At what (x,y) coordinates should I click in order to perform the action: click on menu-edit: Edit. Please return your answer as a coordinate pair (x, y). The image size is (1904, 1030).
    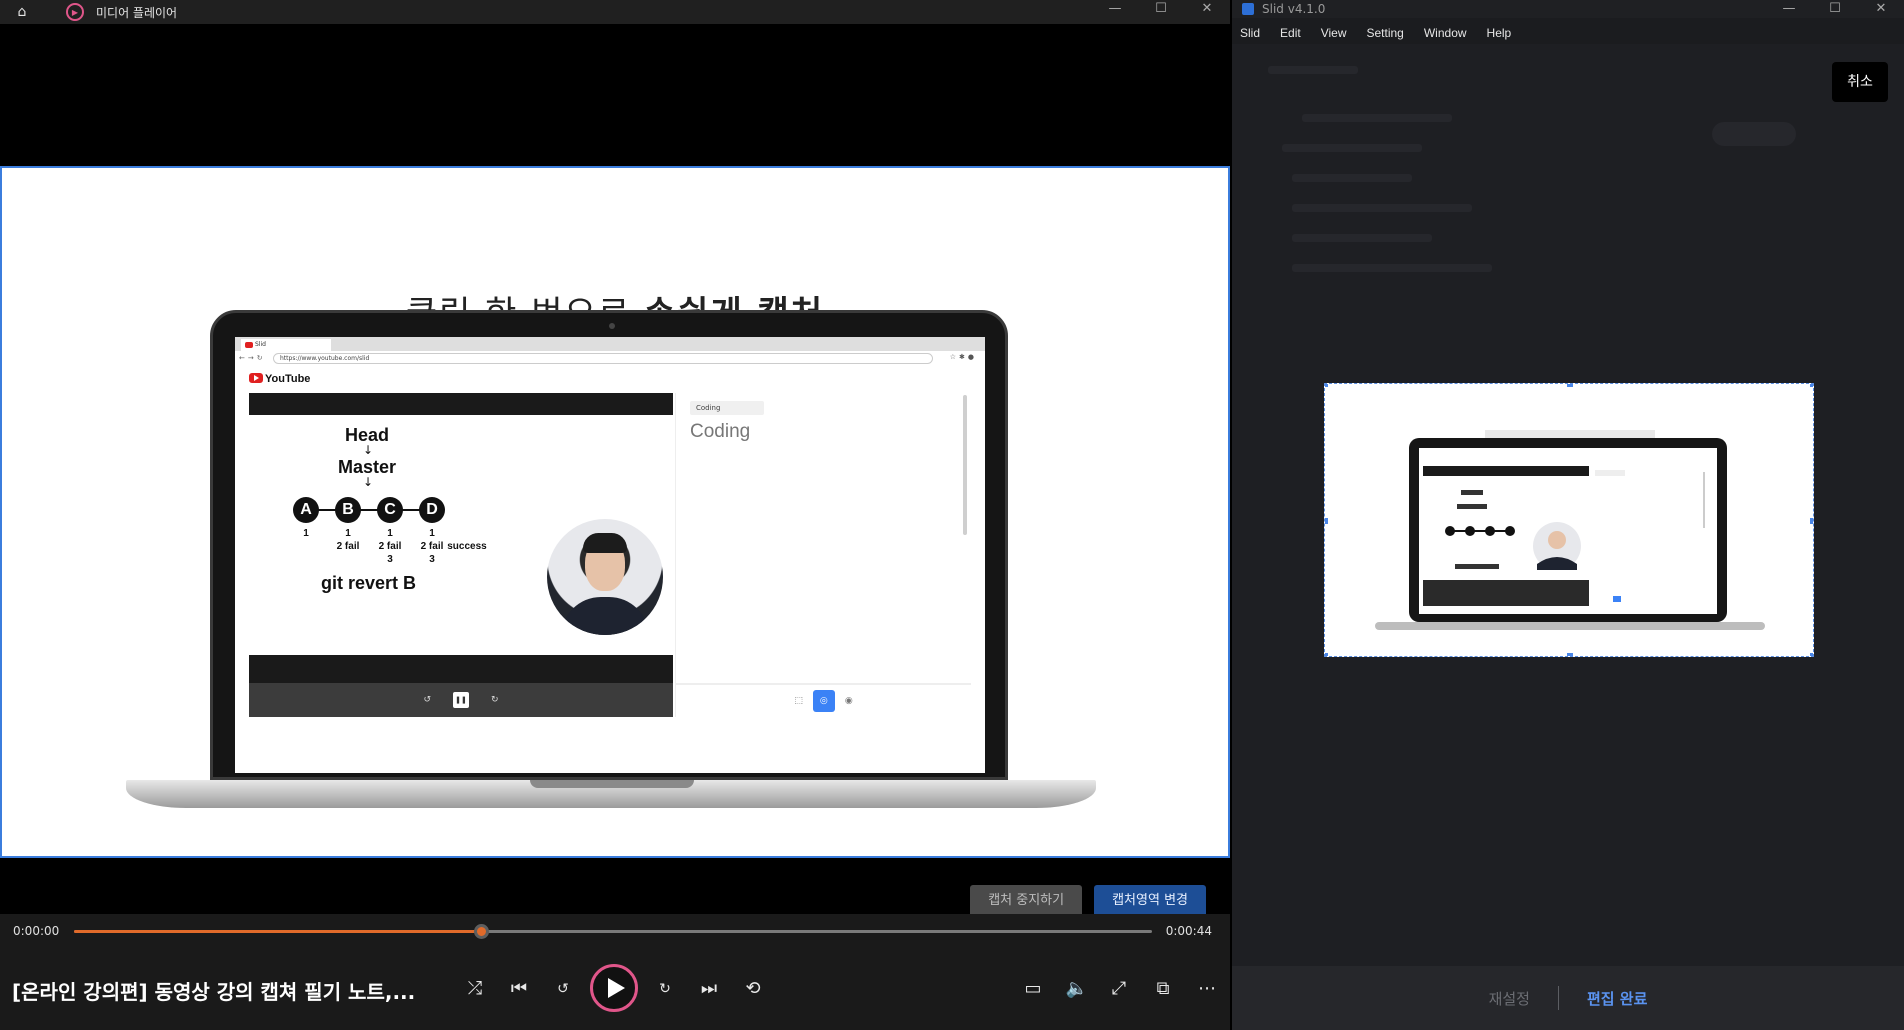
    Looking at the image, I should click on (1290, 33).